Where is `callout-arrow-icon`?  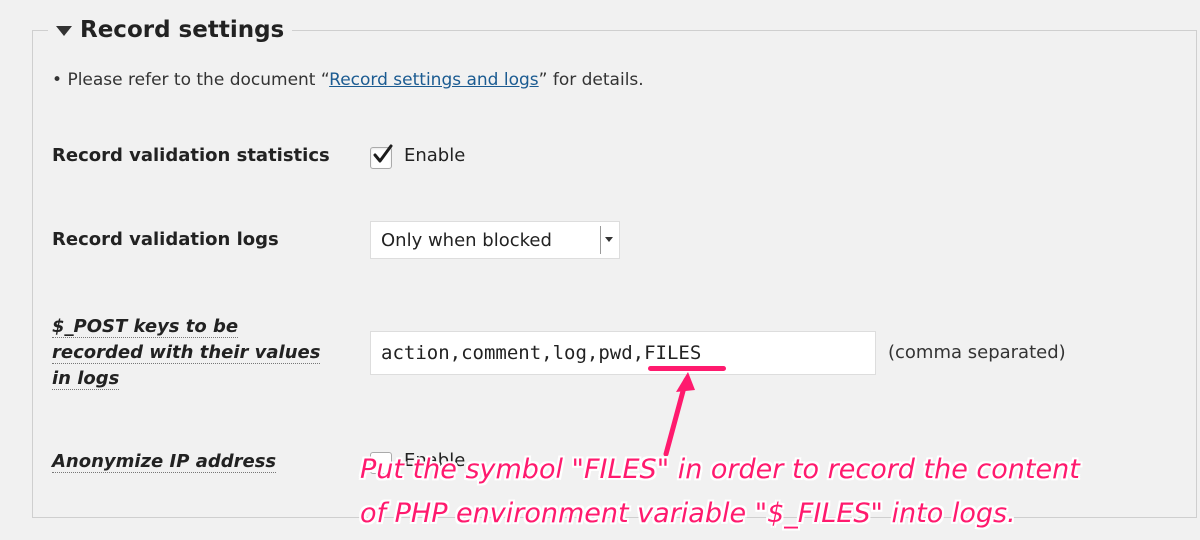
callout-arrow-icon is located at coordinates (679, 414).